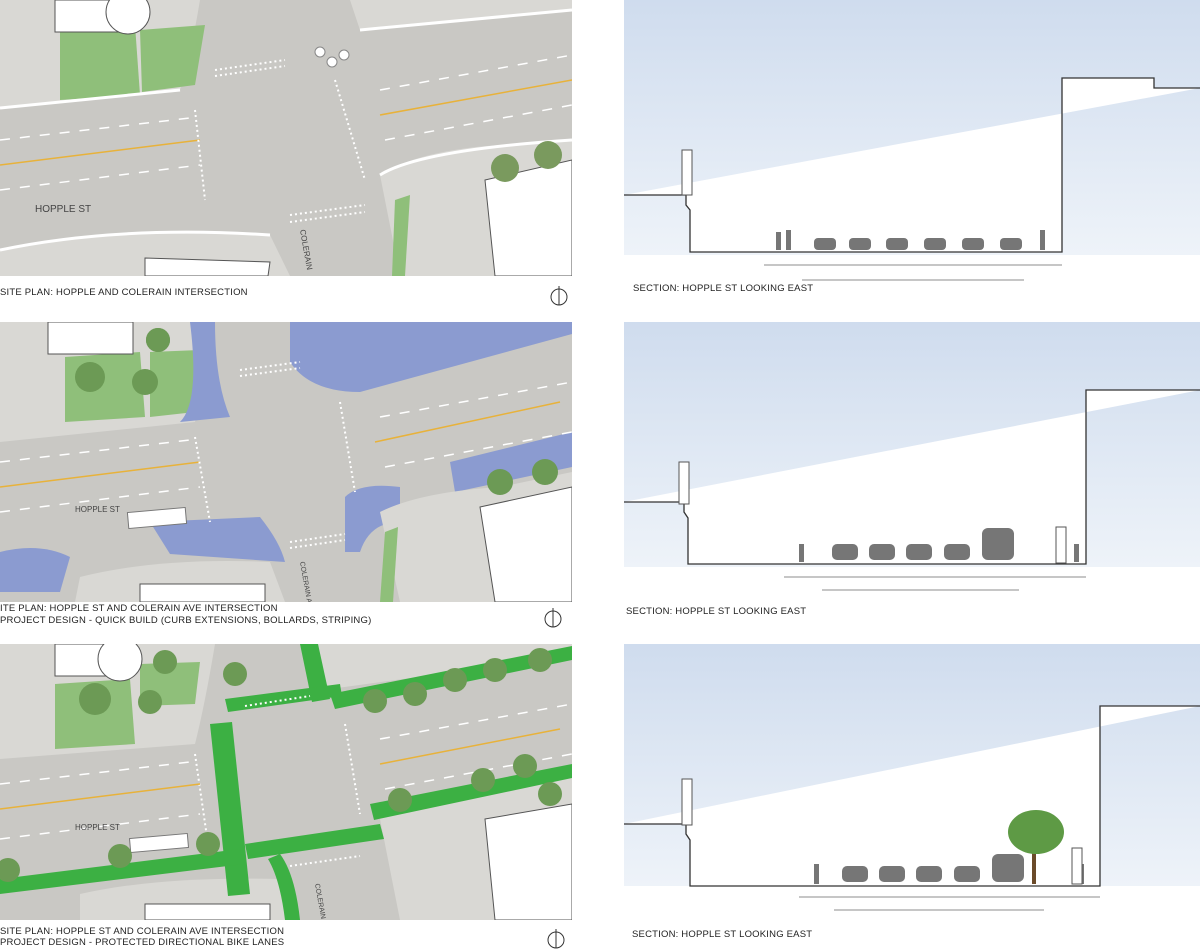 The image size is (1200, 951). I want to click on site-plan-quick-build: HOPPLE ST COLERAIN AVE, so click(286, 462).